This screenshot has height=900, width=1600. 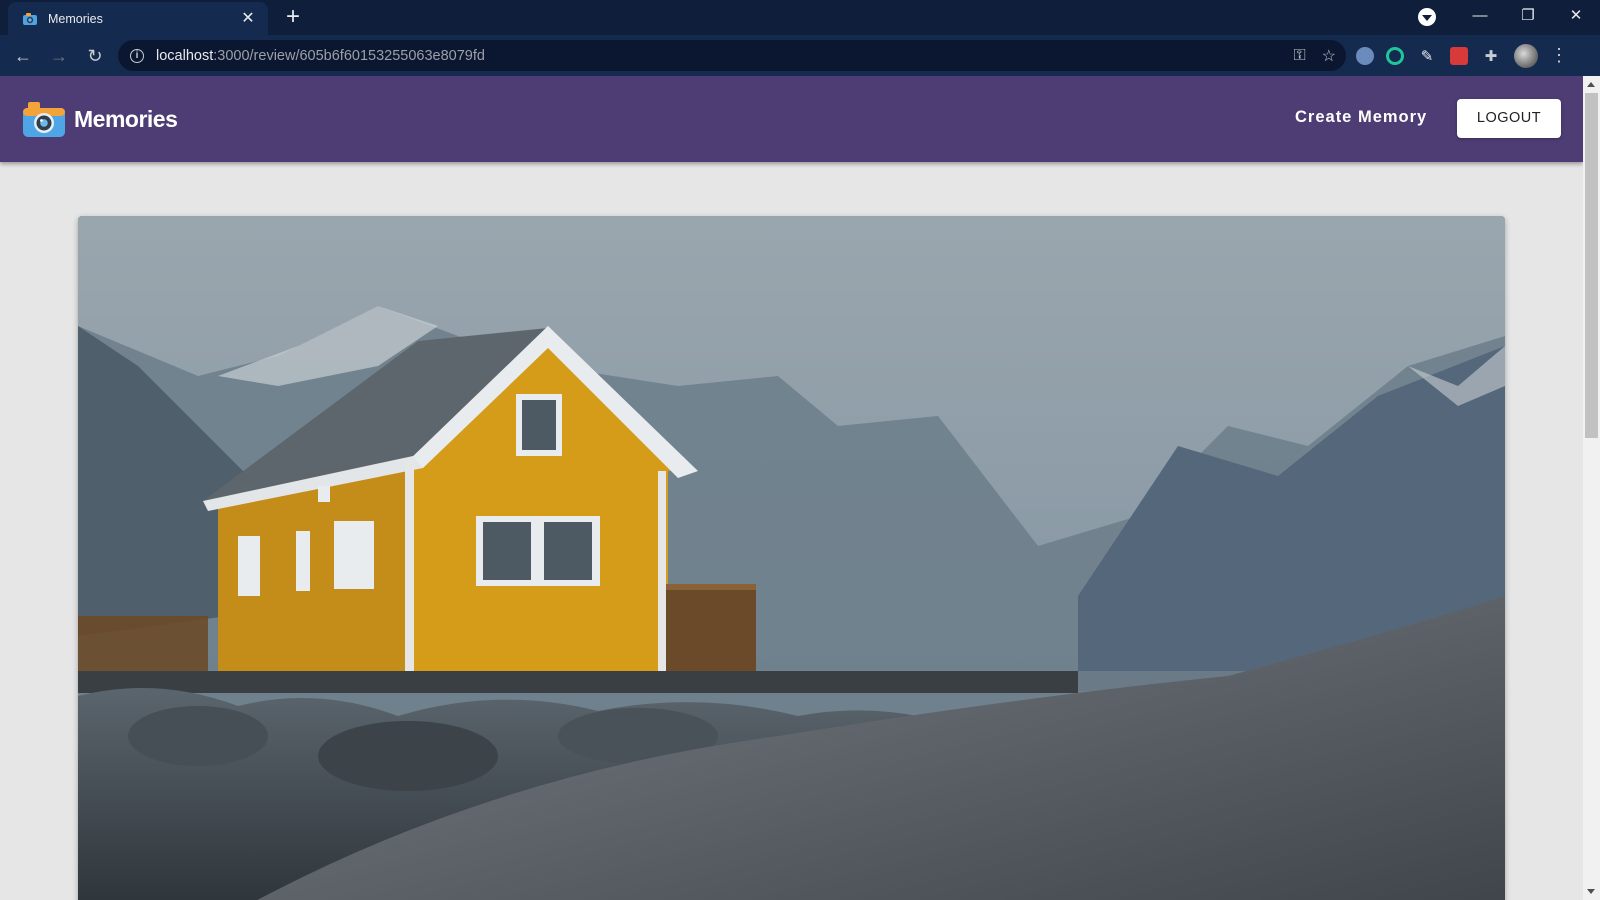 What do you see at coordinates (1427, 17) in the screenshot?
I see `tab-search-icon` at bounding box center [1427, 17].